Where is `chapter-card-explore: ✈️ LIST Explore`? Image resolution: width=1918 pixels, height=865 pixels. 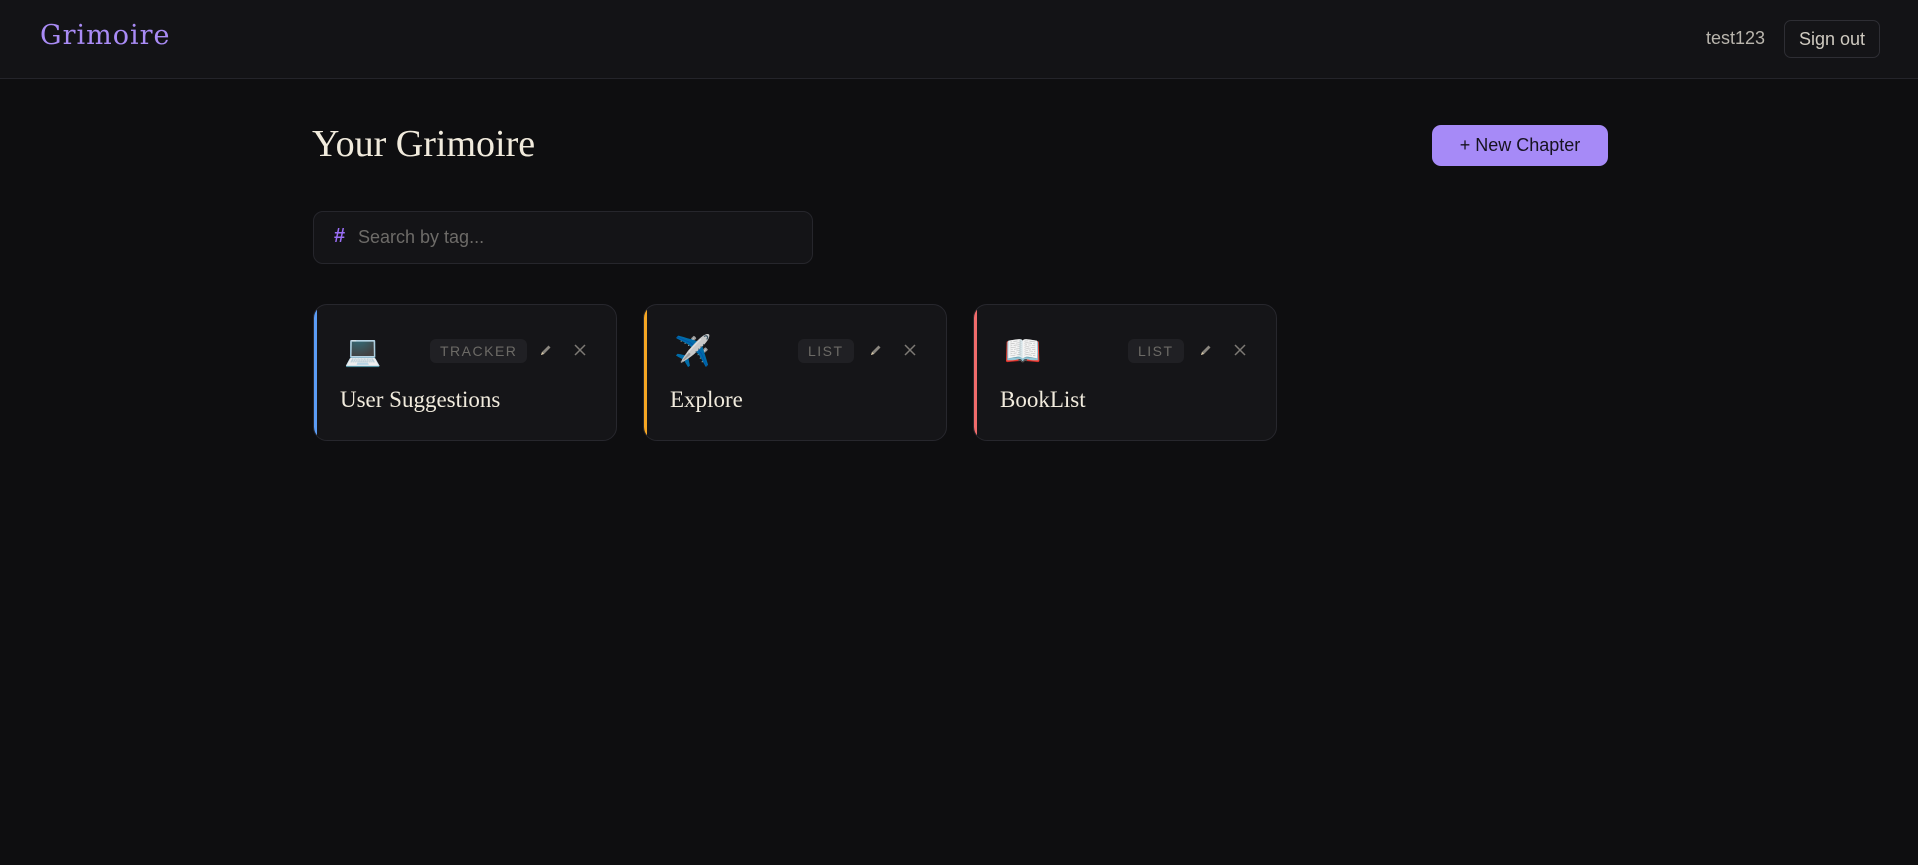 chapter-card-explore: ✈️ LIST Explore is located at coordinates (795, 372).